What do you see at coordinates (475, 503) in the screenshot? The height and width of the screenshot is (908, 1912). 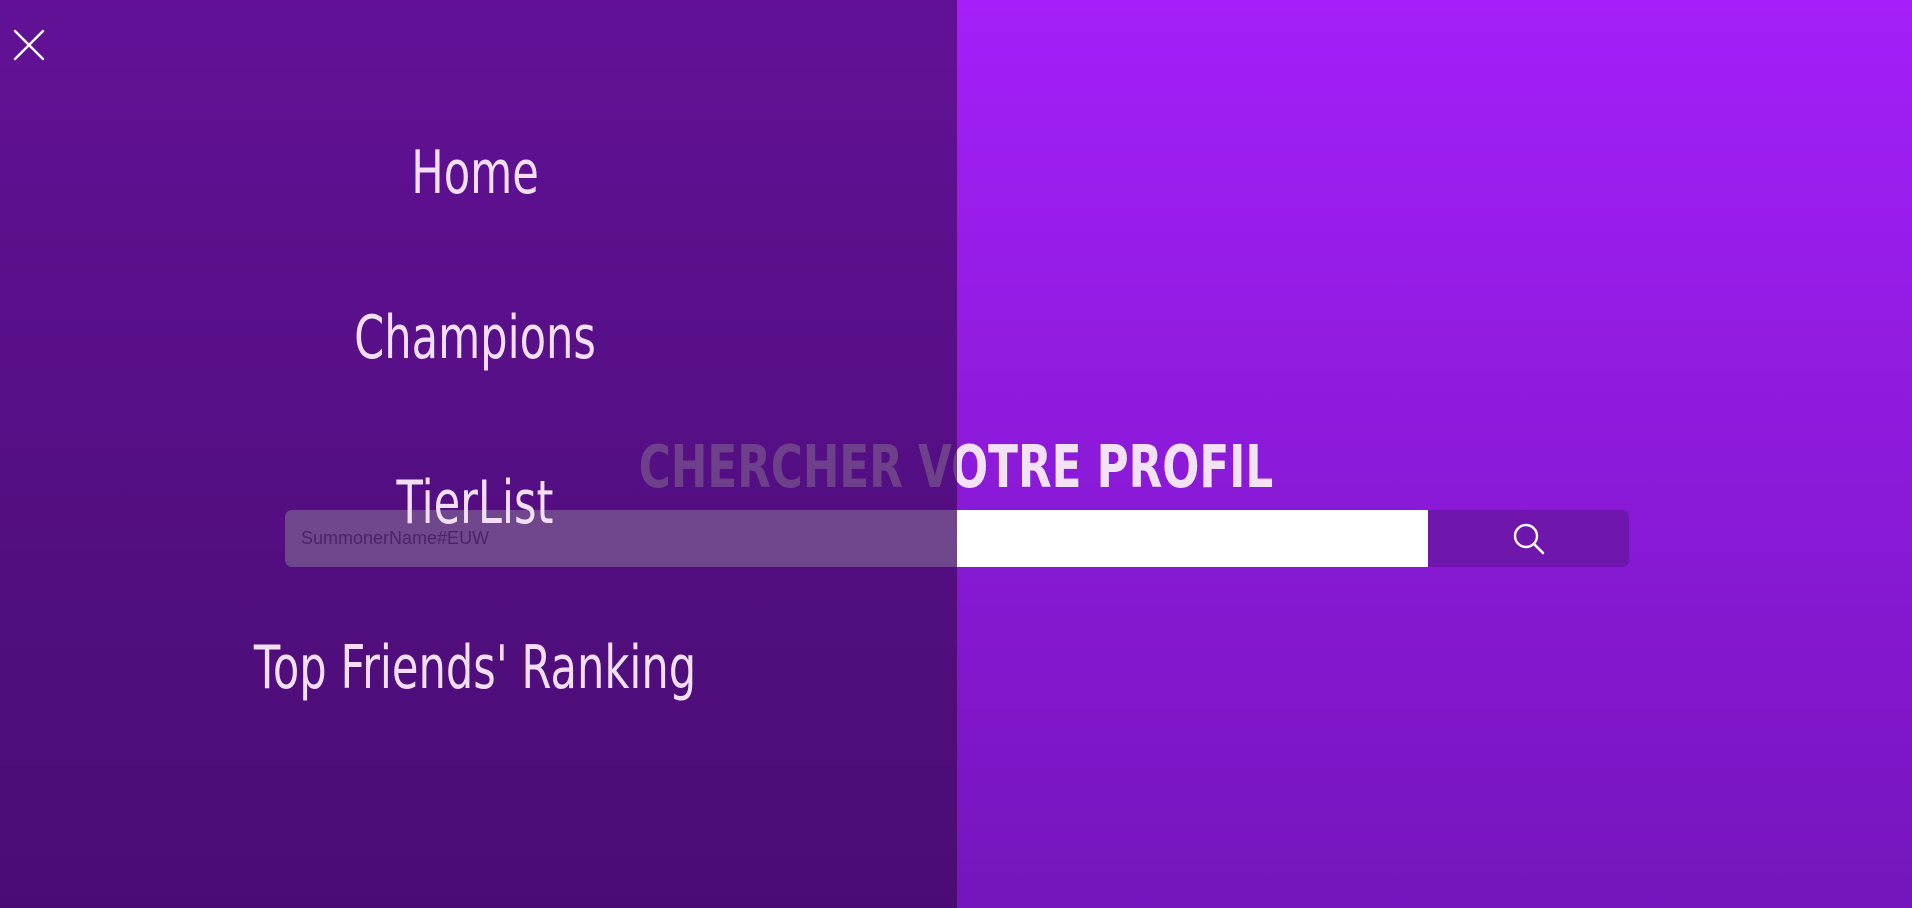 I see `nav-item-tierlist: TierList` at bounding box center [475, 503].